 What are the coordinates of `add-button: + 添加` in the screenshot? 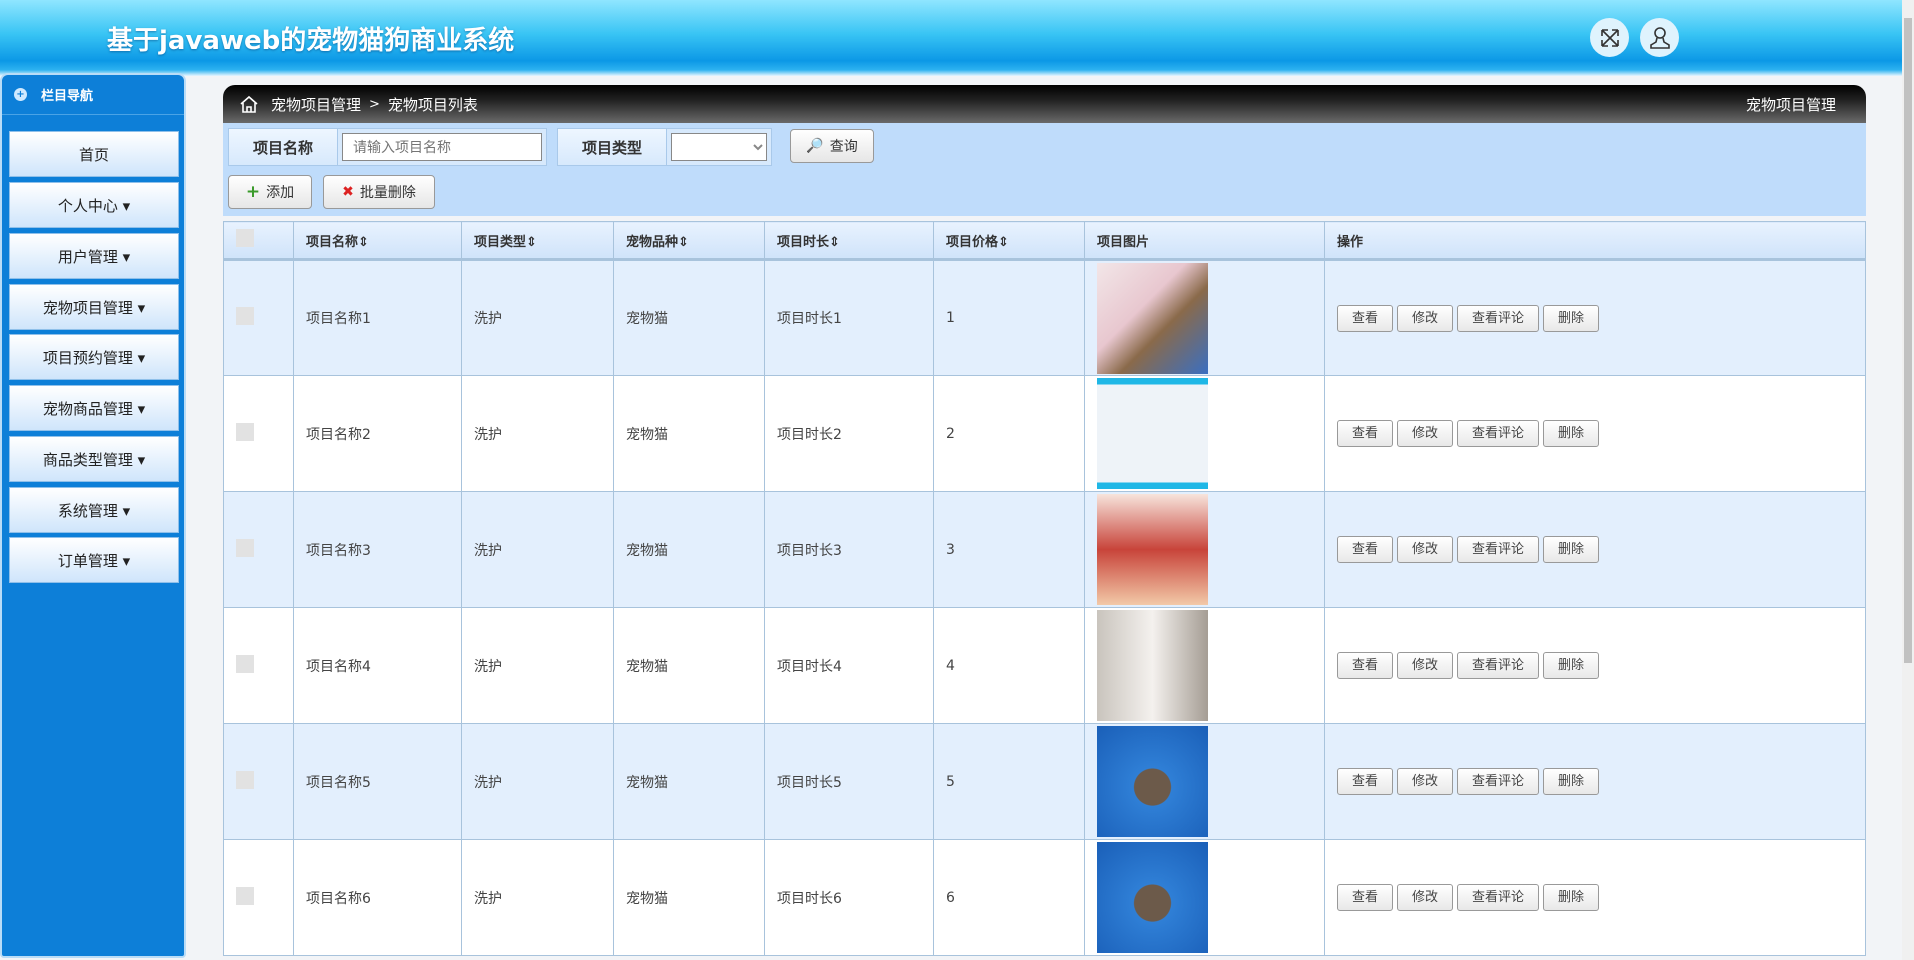 It's located at (270, 192).